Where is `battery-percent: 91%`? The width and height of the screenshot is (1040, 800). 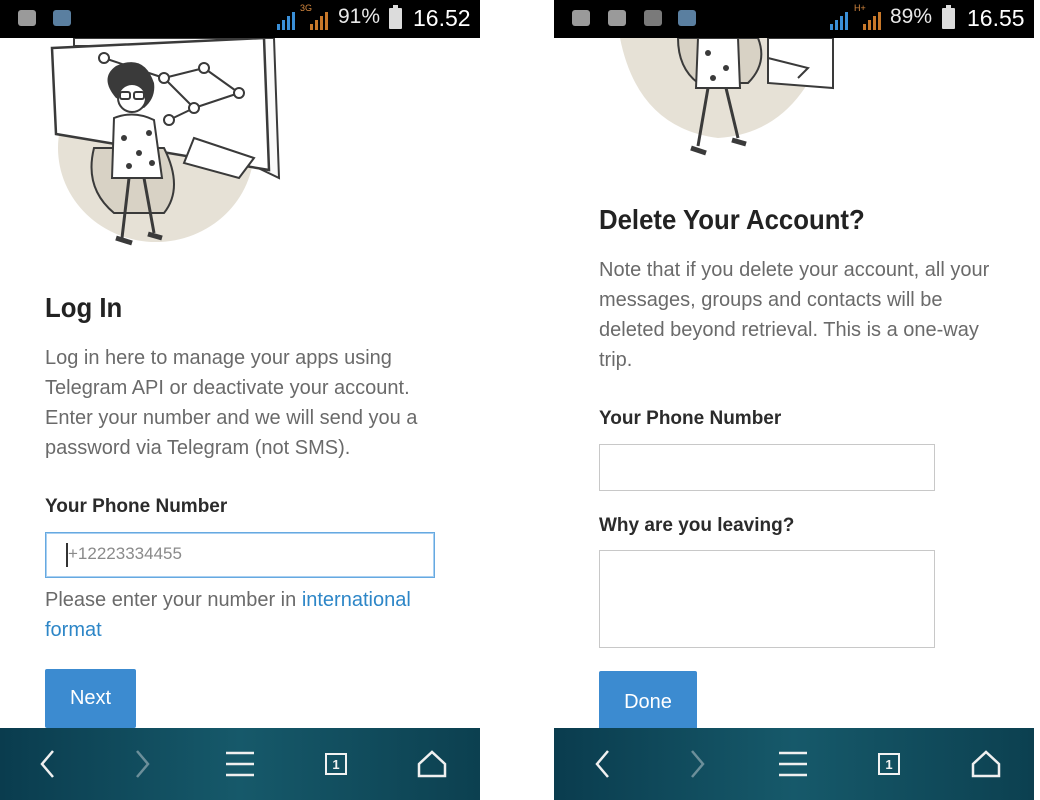
battery-percent: 91% is located at coordinates (359, 16).